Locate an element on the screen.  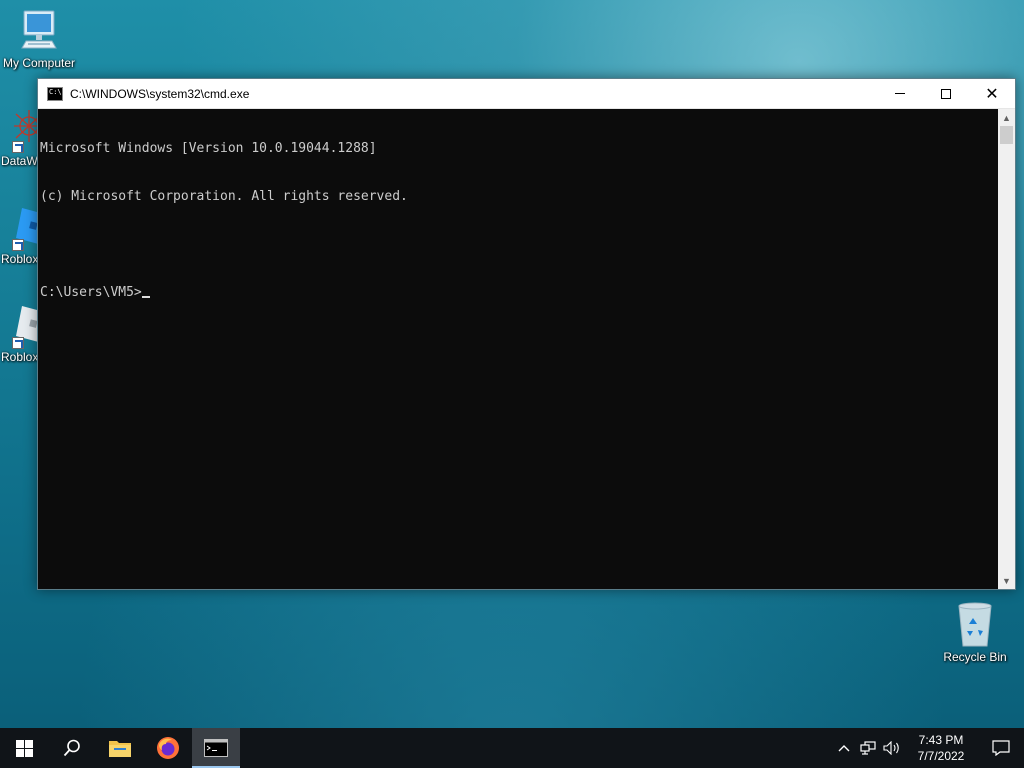
taskbar-firefox is located at coordinates (168, 748).